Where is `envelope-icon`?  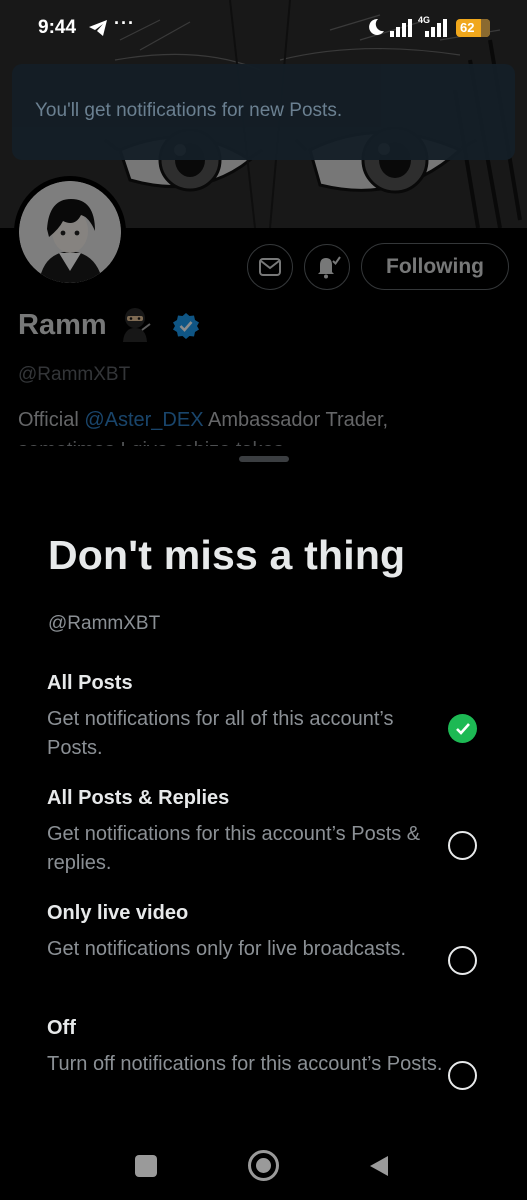
envelope-icon is located at coordinates (270, 267).